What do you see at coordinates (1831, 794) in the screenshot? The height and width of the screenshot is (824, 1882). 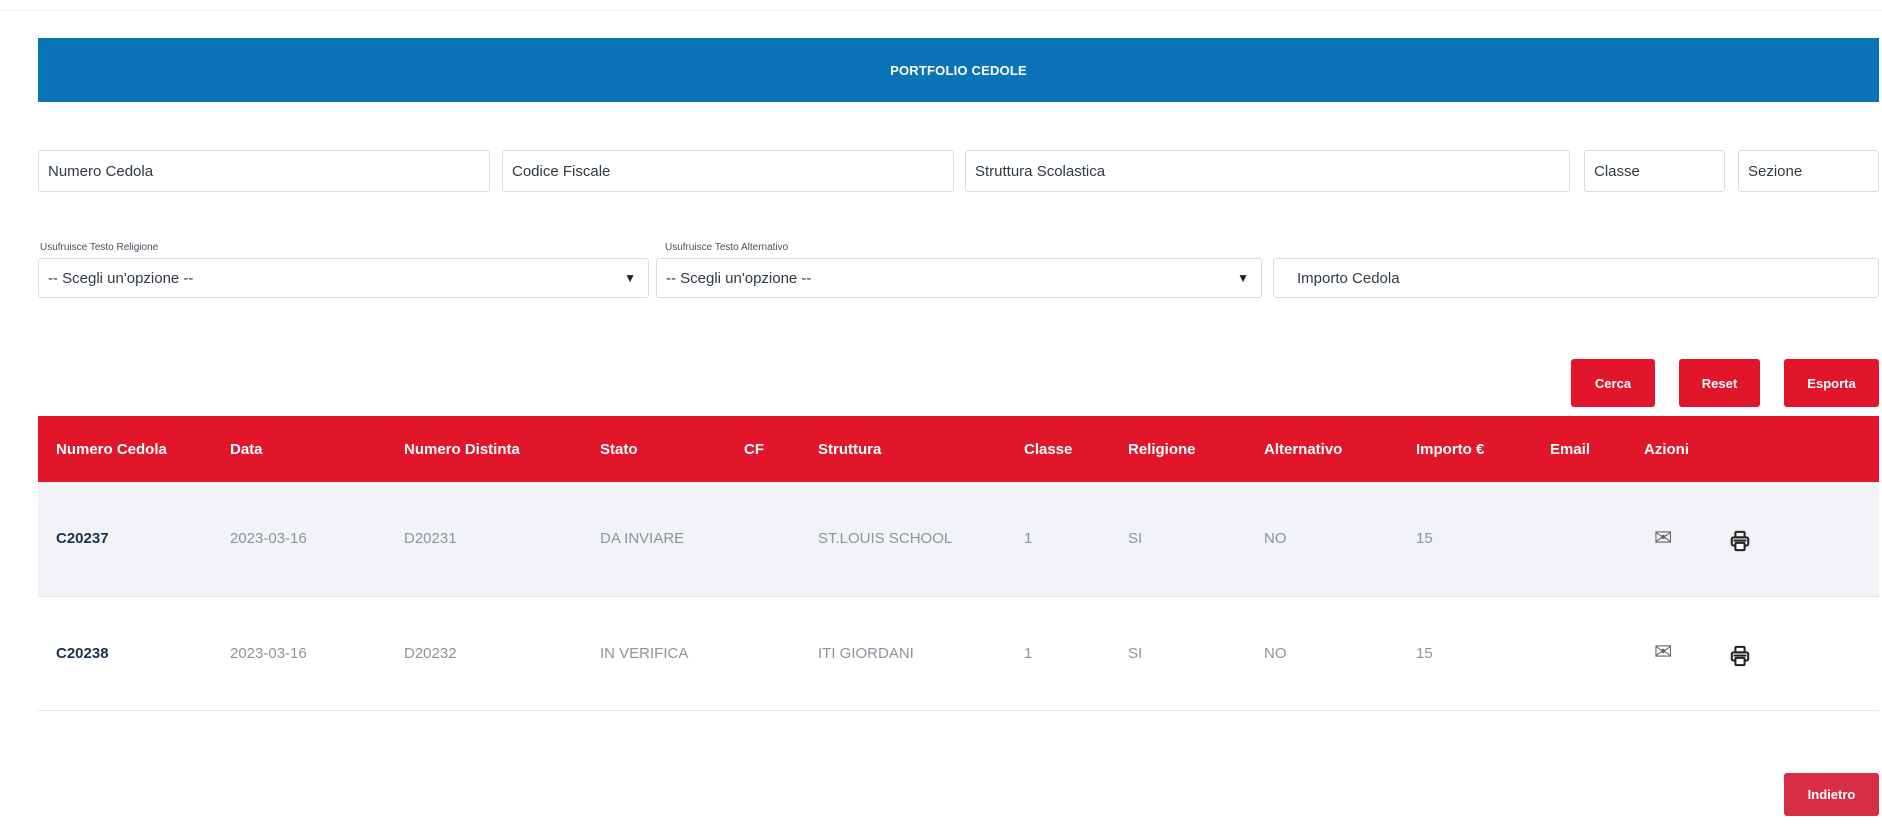 I see `indietro-button: Indietro` at bounding box center [1831, 794].